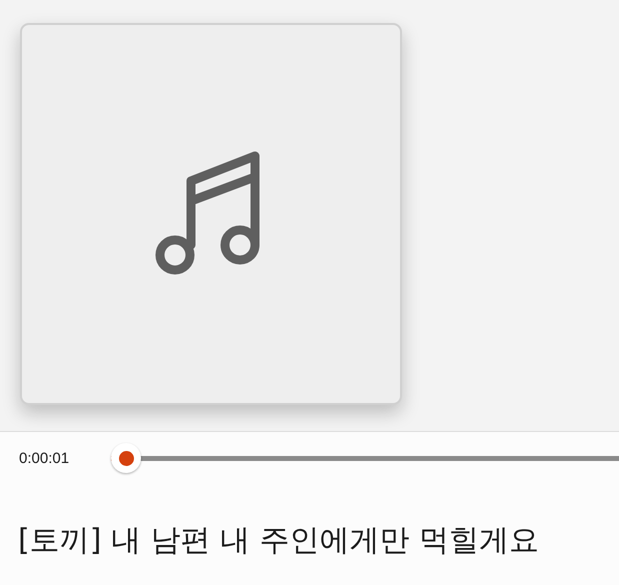  I want to click on elapsed-time: 0:00:01, so click(44, 458).